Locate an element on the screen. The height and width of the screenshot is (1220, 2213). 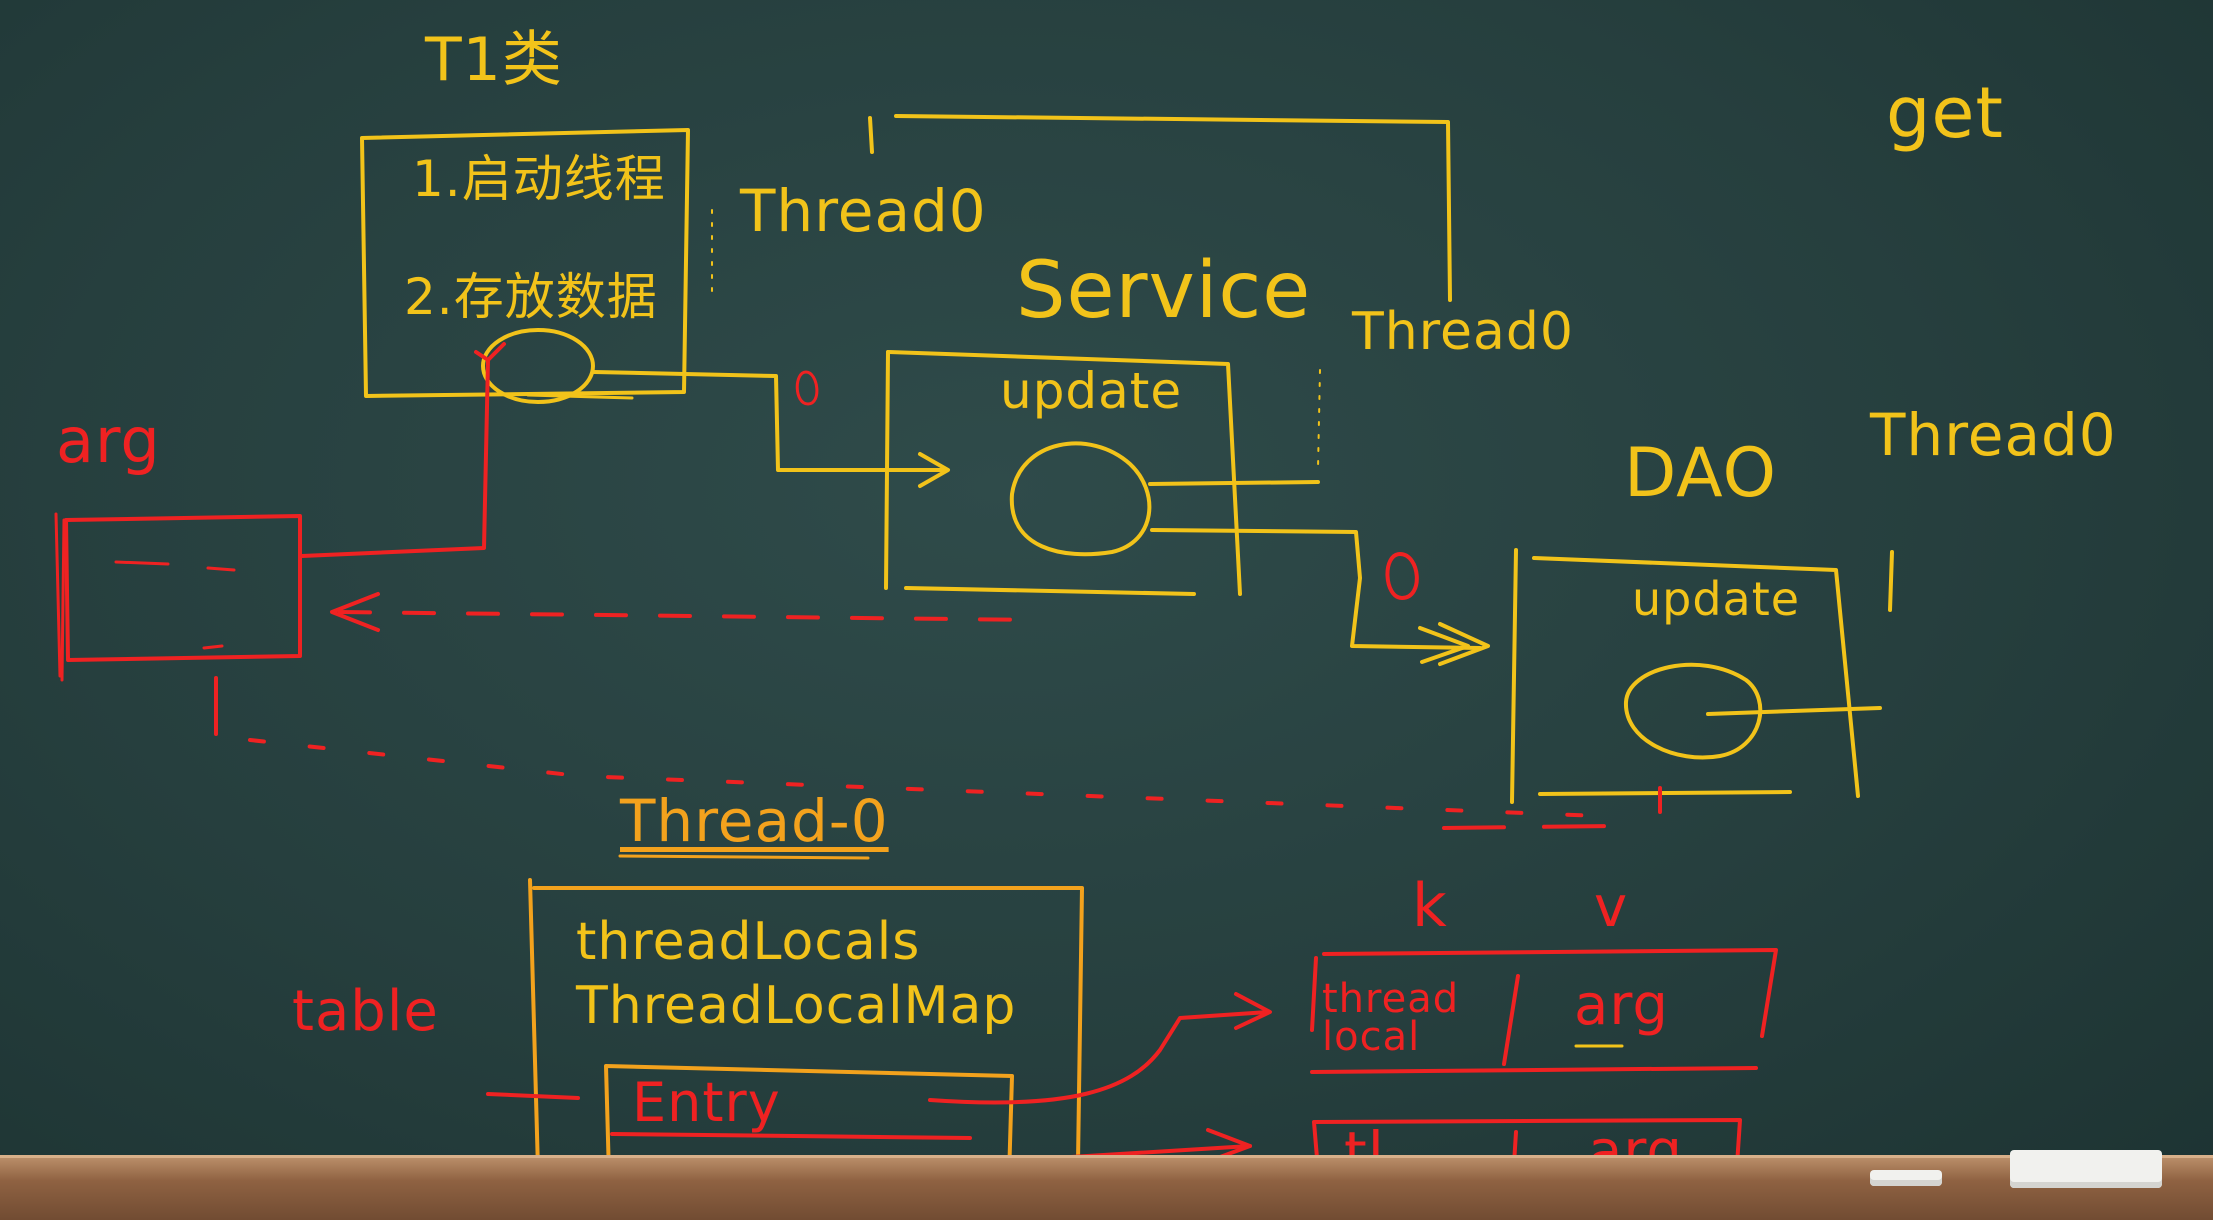
chalk-tray is located at coordinates (1106, 1185).